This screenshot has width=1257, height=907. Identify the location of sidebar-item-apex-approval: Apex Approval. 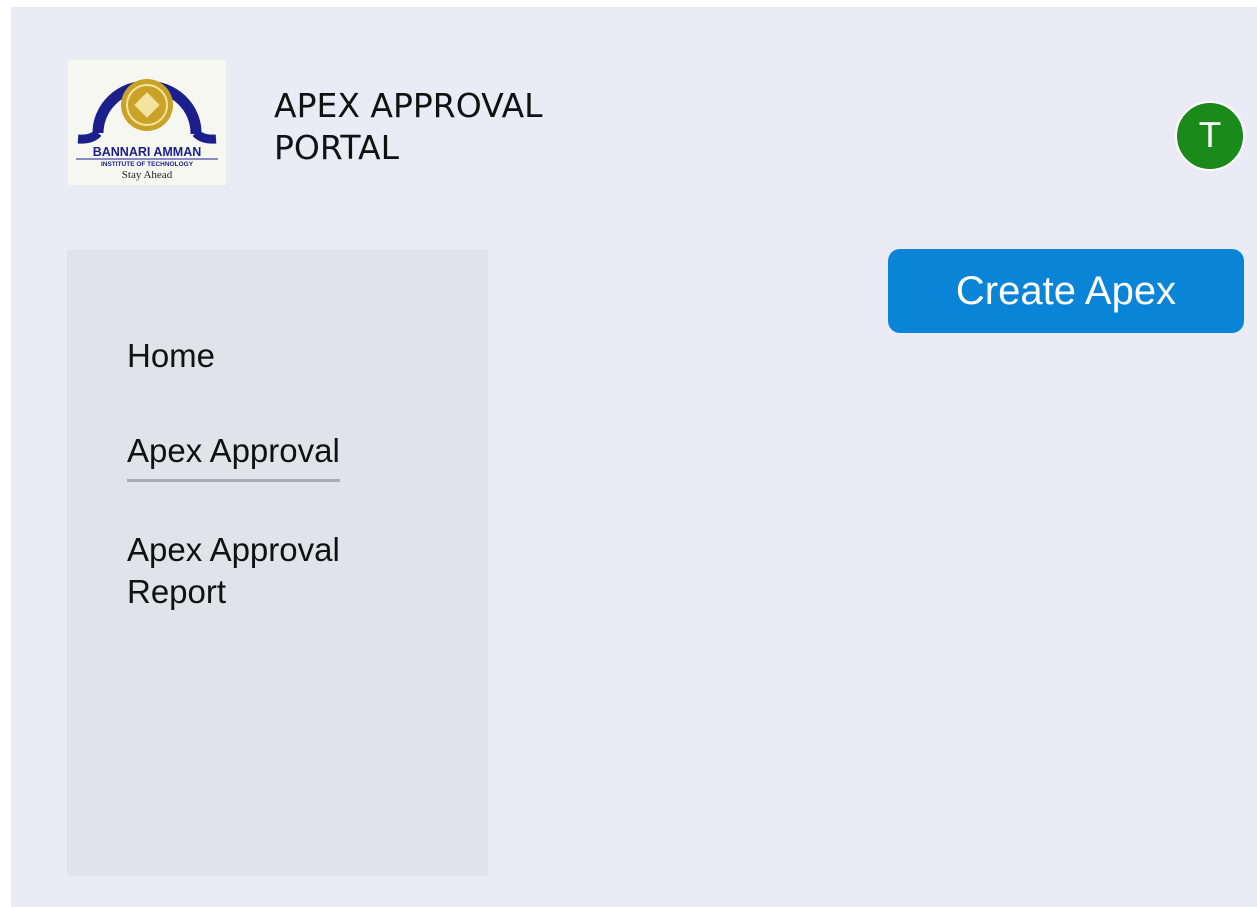
(233, 456).